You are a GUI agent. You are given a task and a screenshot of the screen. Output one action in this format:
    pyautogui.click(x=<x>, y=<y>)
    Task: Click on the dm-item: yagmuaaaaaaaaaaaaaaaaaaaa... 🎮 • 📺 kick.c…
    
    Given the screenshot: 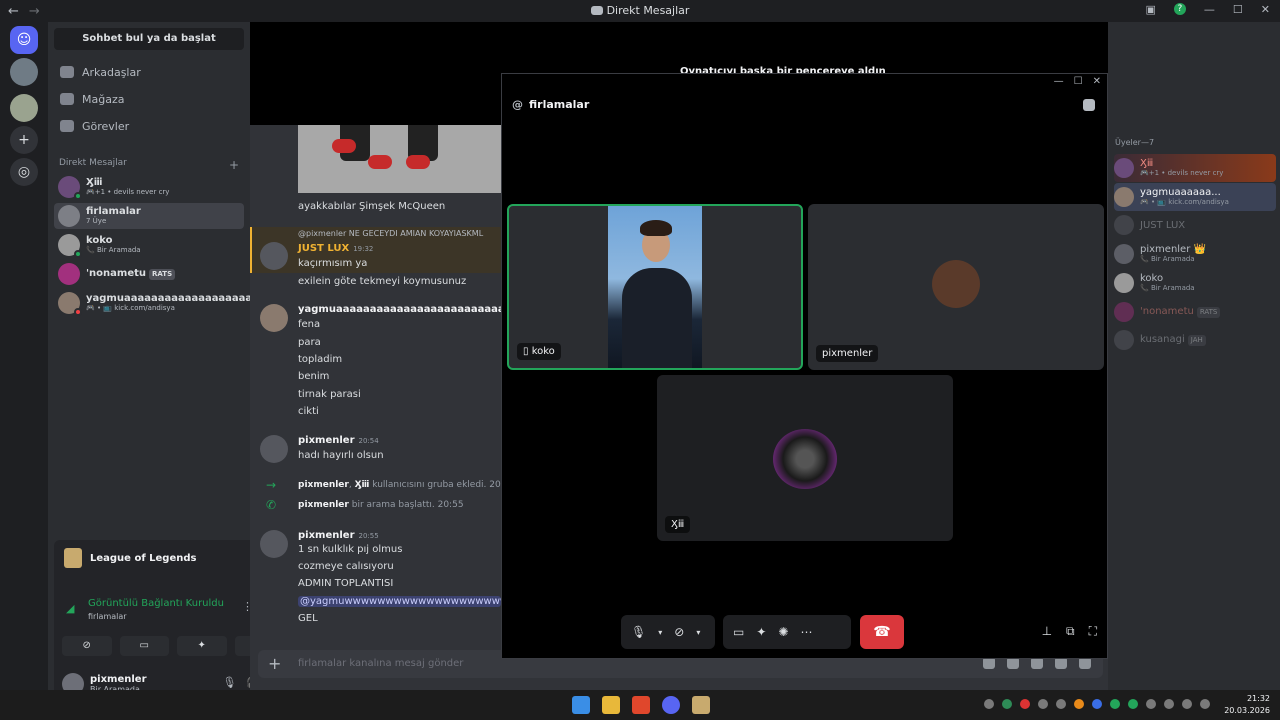 What is the action you would take?
    pyautogui.click(x=162, y=303)
    